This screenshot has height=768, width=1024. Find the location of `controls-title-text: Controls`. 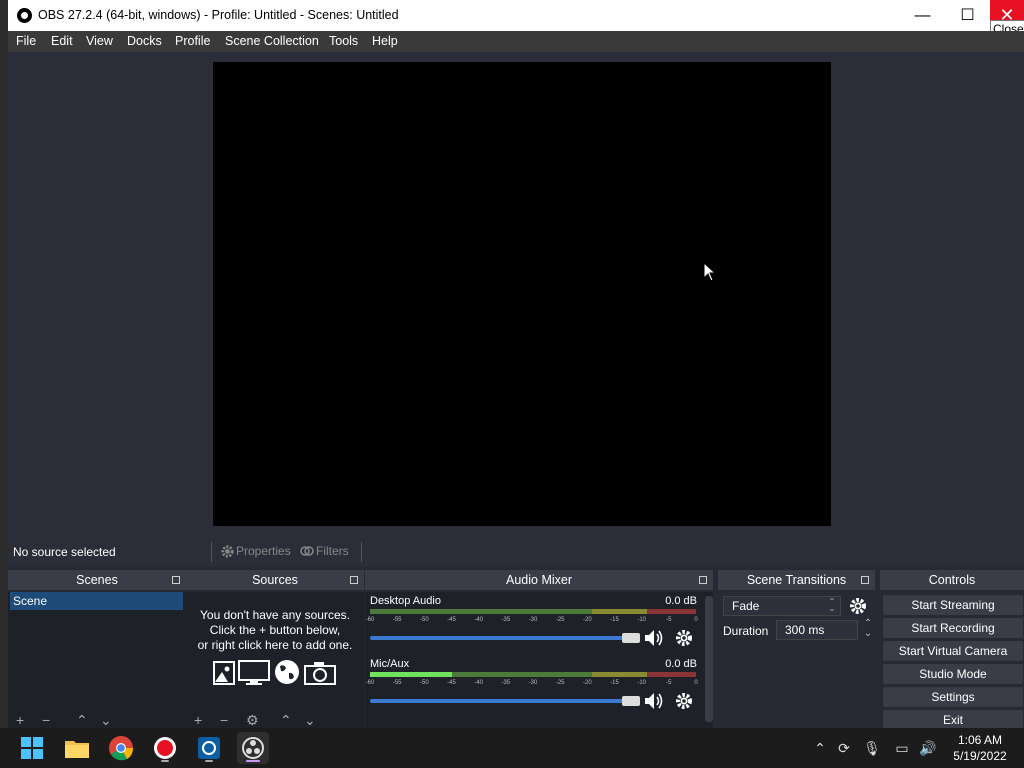

controls-title-text: Controls is located at coordinates (952, 580).